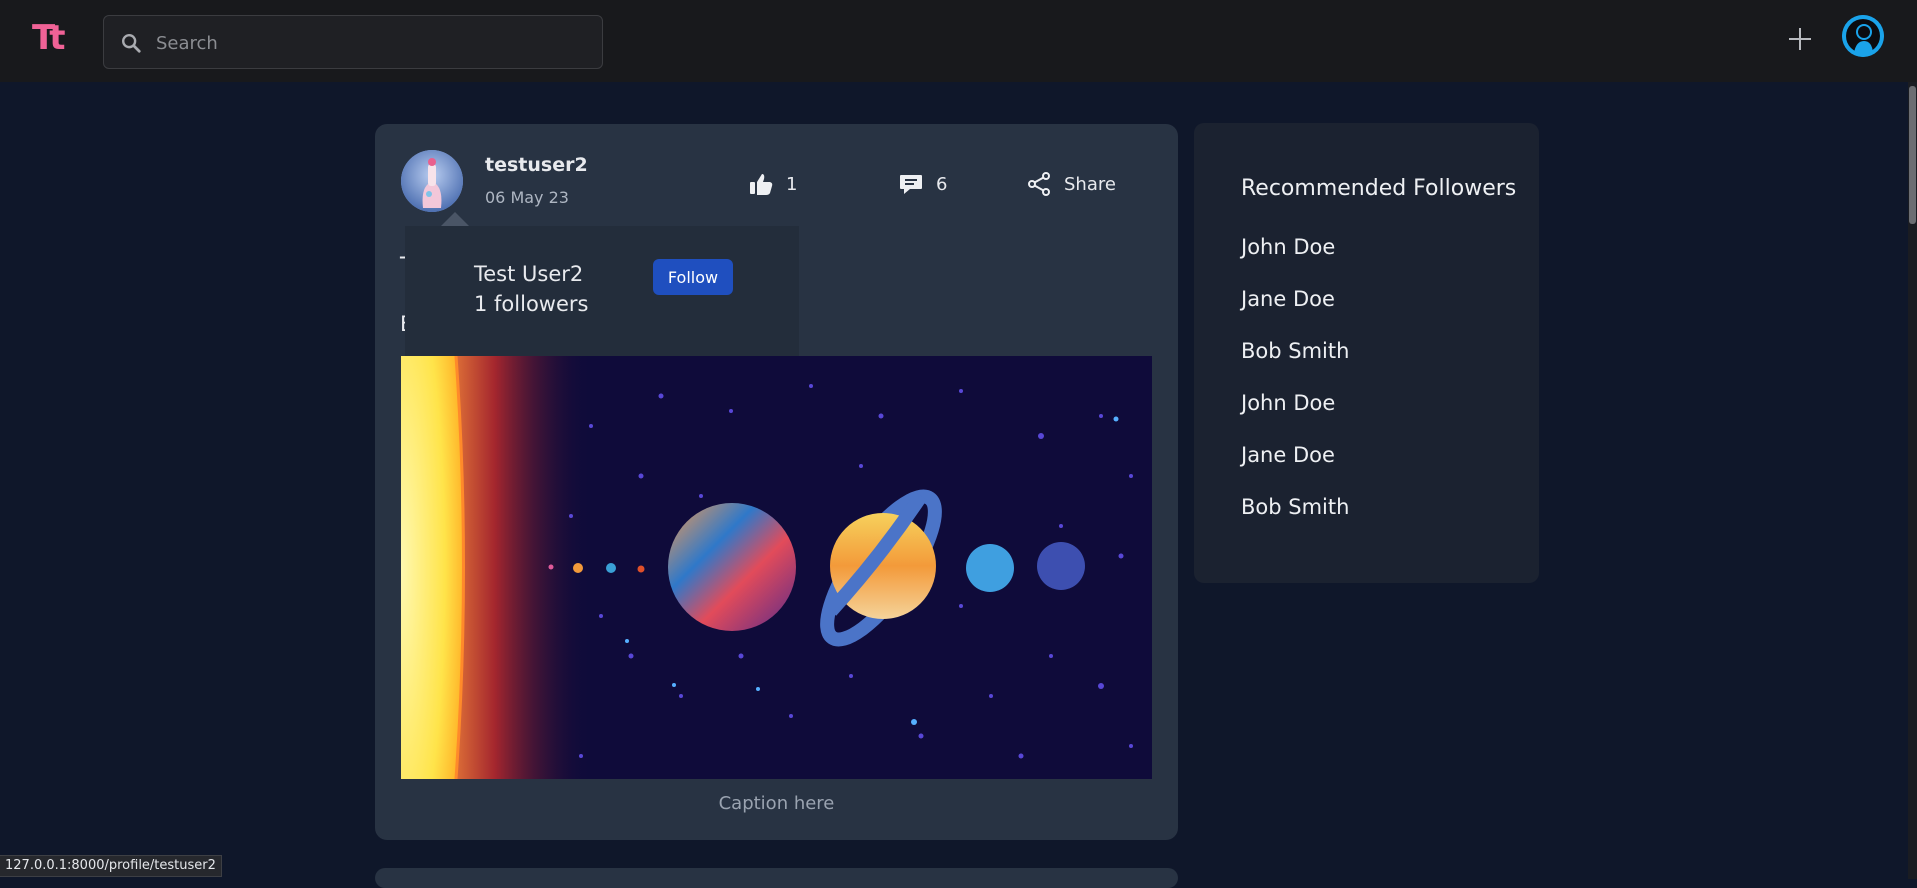  Describe the element at coordinates (792, 184) in the screenshot. I see `like-count: 1` at that location.